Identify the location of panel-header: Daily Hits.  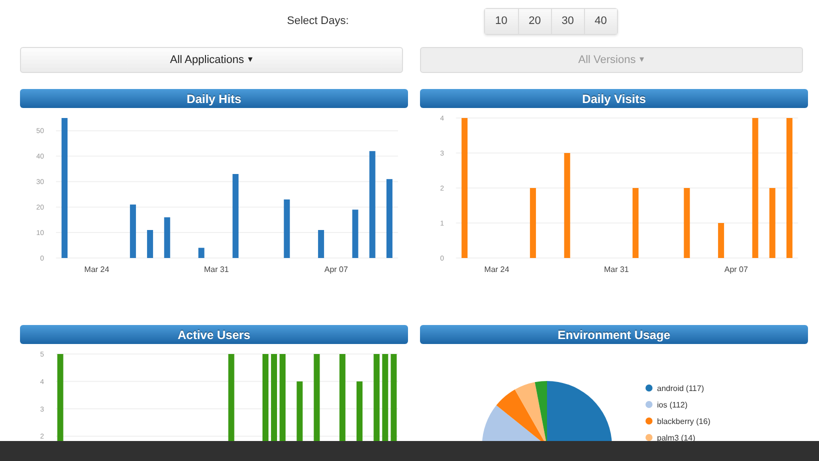
(214, 98).